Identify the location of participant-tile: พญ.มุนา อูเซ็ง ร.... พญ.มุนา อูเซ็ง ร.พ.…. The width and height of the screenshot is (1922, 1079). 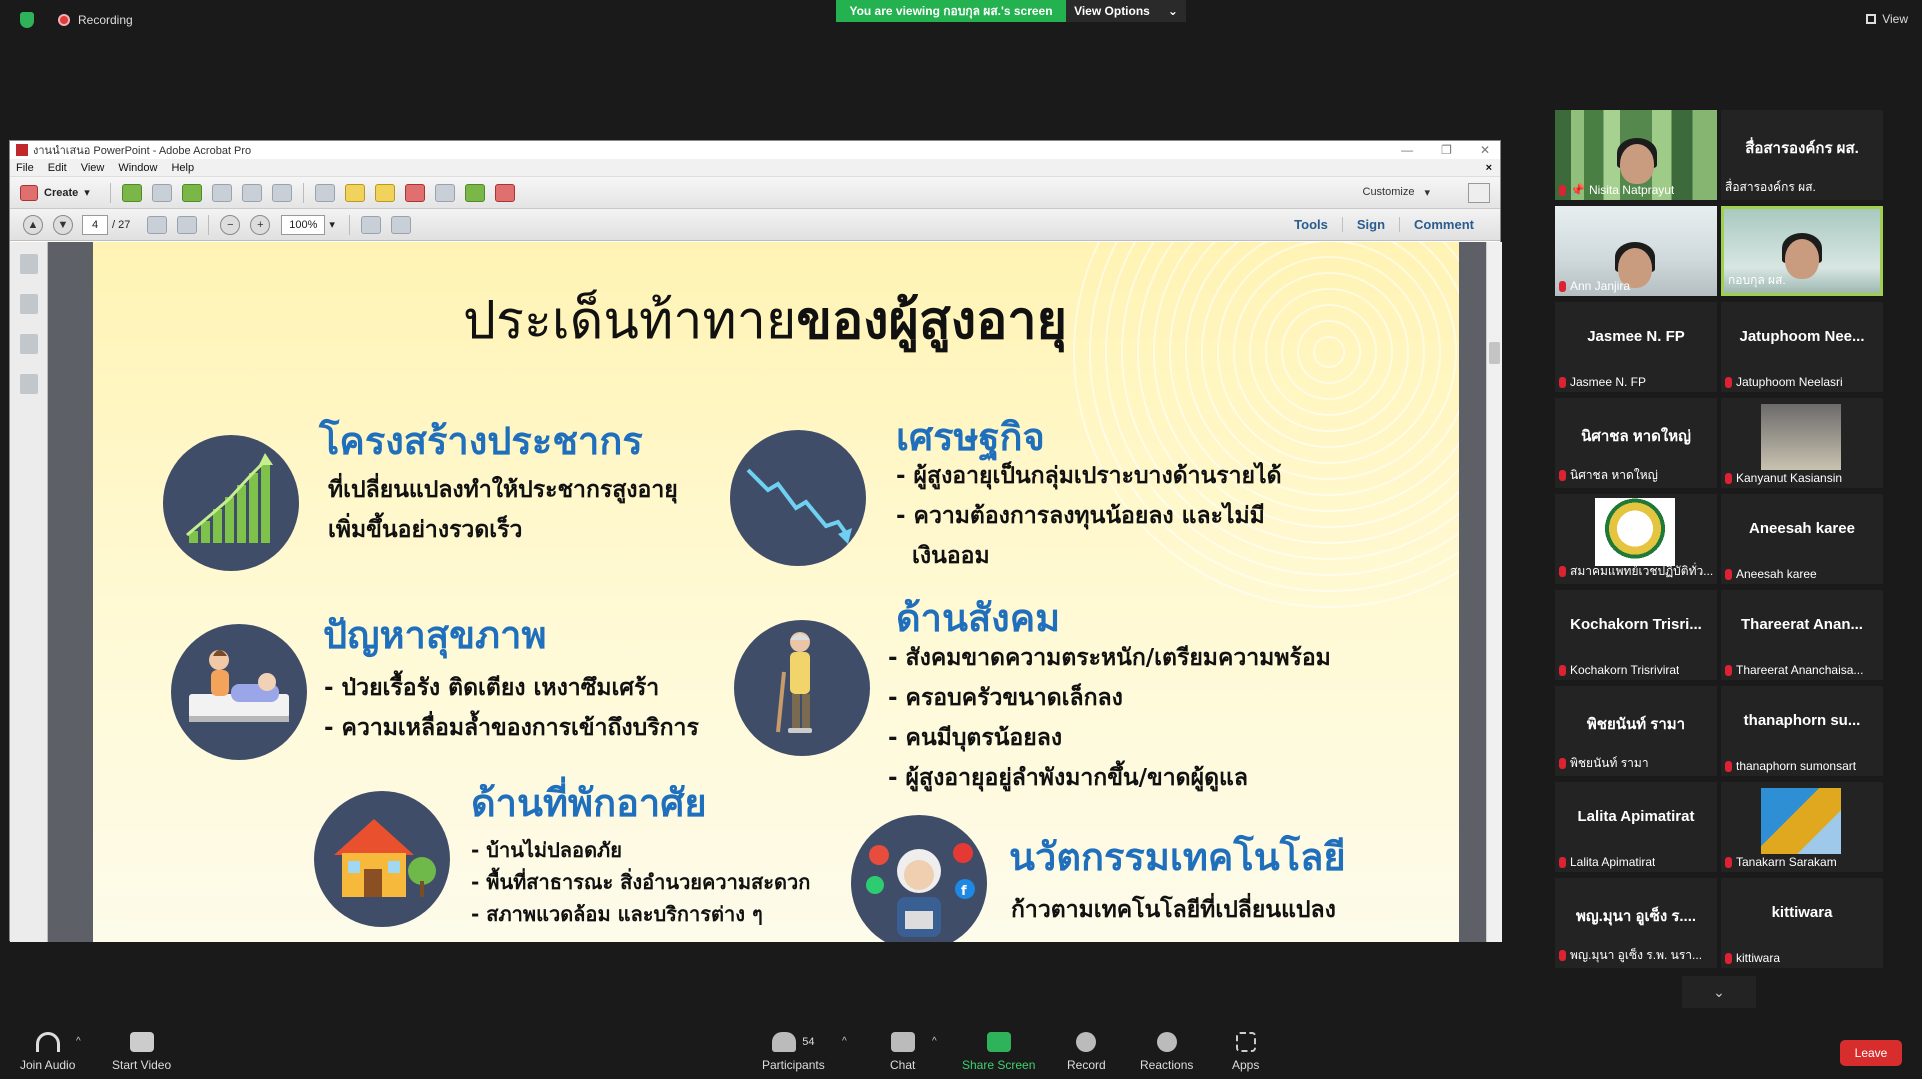
(1636, 923).